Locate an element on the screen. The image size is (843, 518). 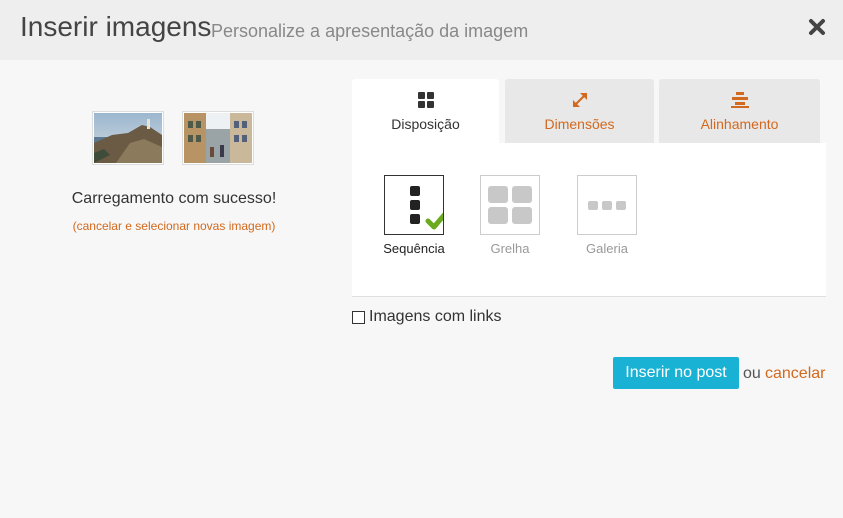
close-icon is located at coordinates (817, 27).